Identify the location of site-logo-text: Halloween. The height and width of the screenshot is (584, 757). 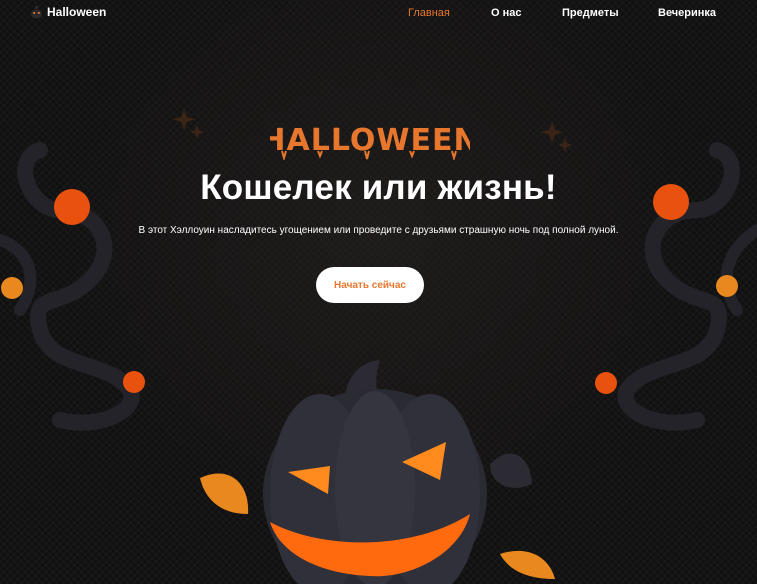
(77, 12).